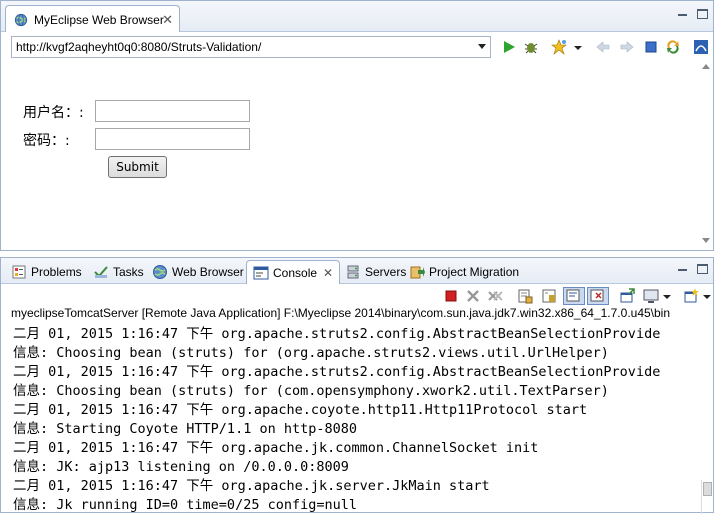 The height and width of the screenshot is (514, 714). I want to click on tab-problems: Problems, so click(46, 272).